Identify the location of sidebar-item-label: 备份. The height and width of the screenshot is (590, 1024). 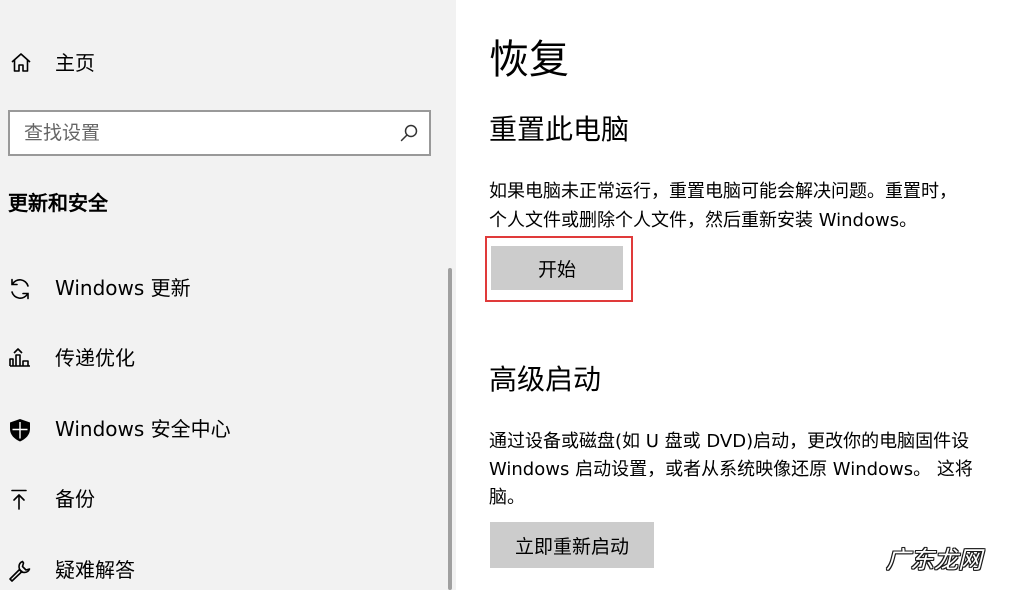
(75, 499).